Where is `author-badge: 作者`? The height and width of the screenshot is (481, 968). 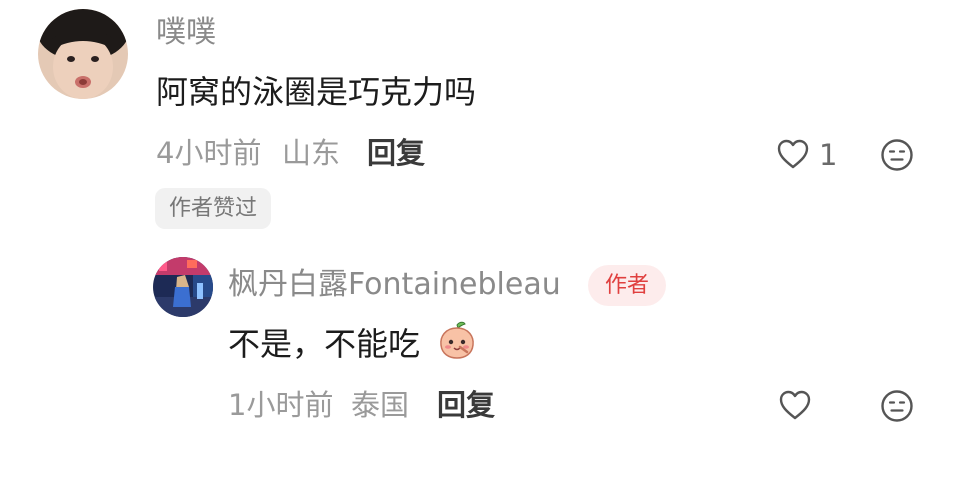
author-badge: 作者 is located at coordinates (627, 285).